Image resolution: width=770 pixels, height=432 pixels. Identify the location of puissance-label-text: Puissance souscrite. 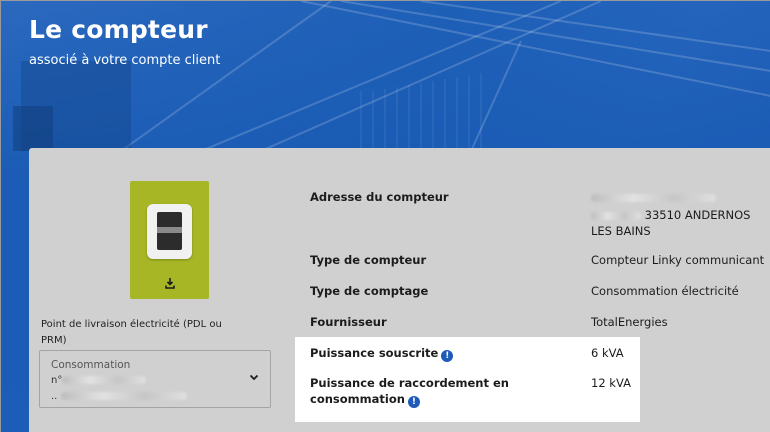
(374, 353).